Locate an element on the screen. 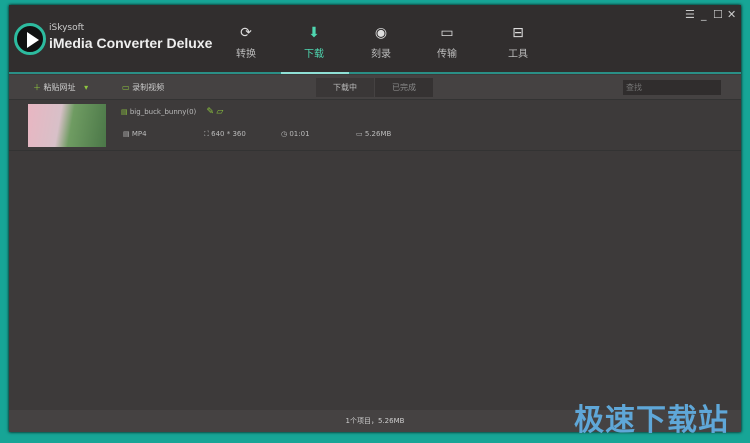  tab-convert: ⟳ 转换 is located at coordinates (246, 42).